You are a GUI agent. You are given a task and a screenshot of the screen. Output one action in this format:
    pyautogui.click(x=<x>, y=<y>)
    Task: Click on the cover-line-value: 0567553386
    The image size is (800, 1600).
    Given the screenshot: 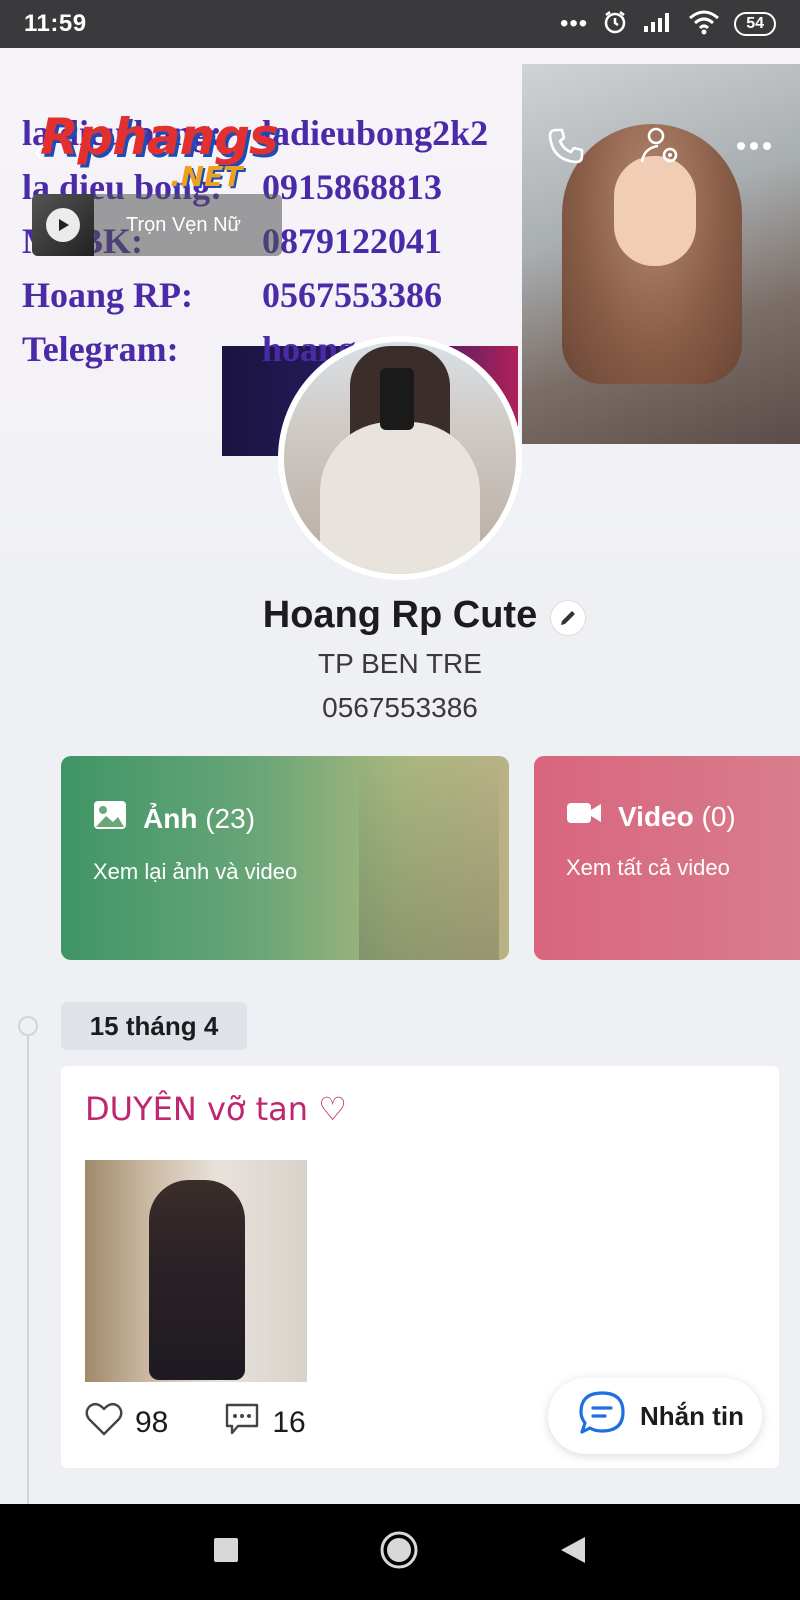 What is the action you would take?
    pyautogui.click(x=352, y=295)
    